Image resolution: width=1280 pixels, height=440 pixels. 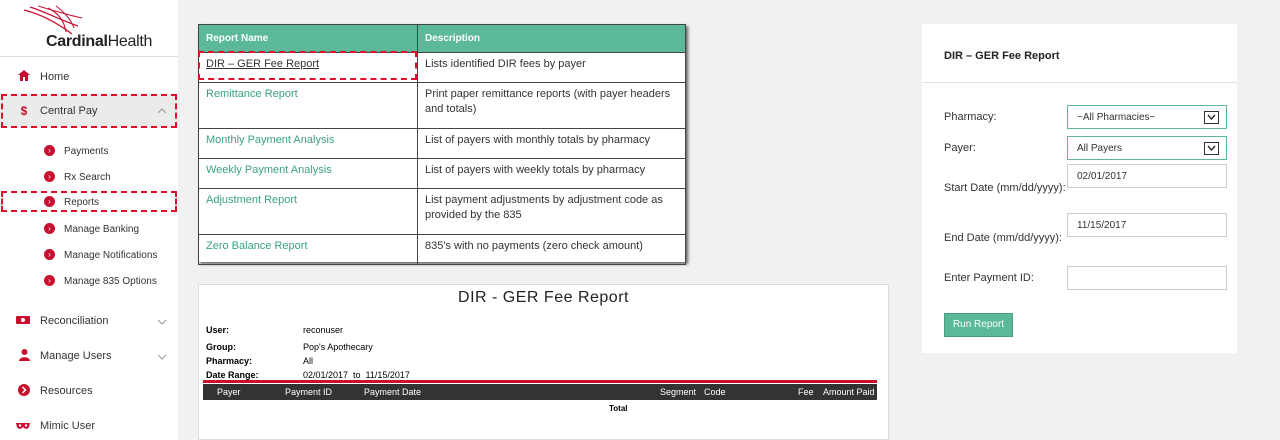 I want to click on sidebar-subitem-label: Payments, so click(x=86, y=151).